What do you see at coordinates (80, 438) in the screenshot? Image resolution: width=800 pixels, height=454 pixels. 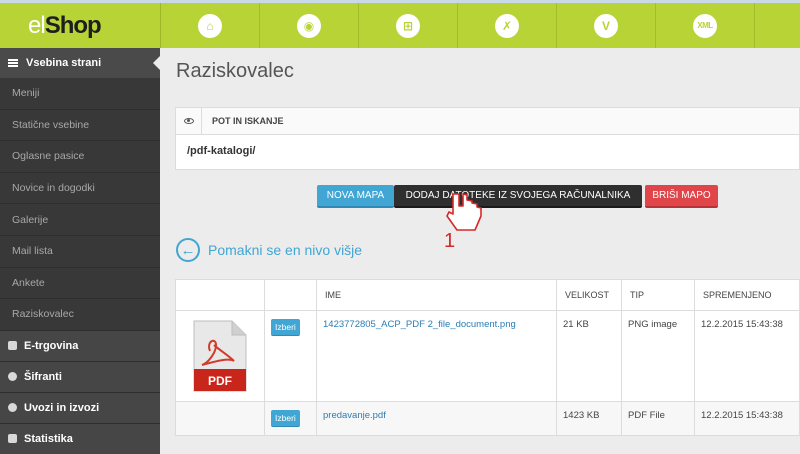 I see `sidebar-section-statistika: Statistika` at bounding box center [80, 438].